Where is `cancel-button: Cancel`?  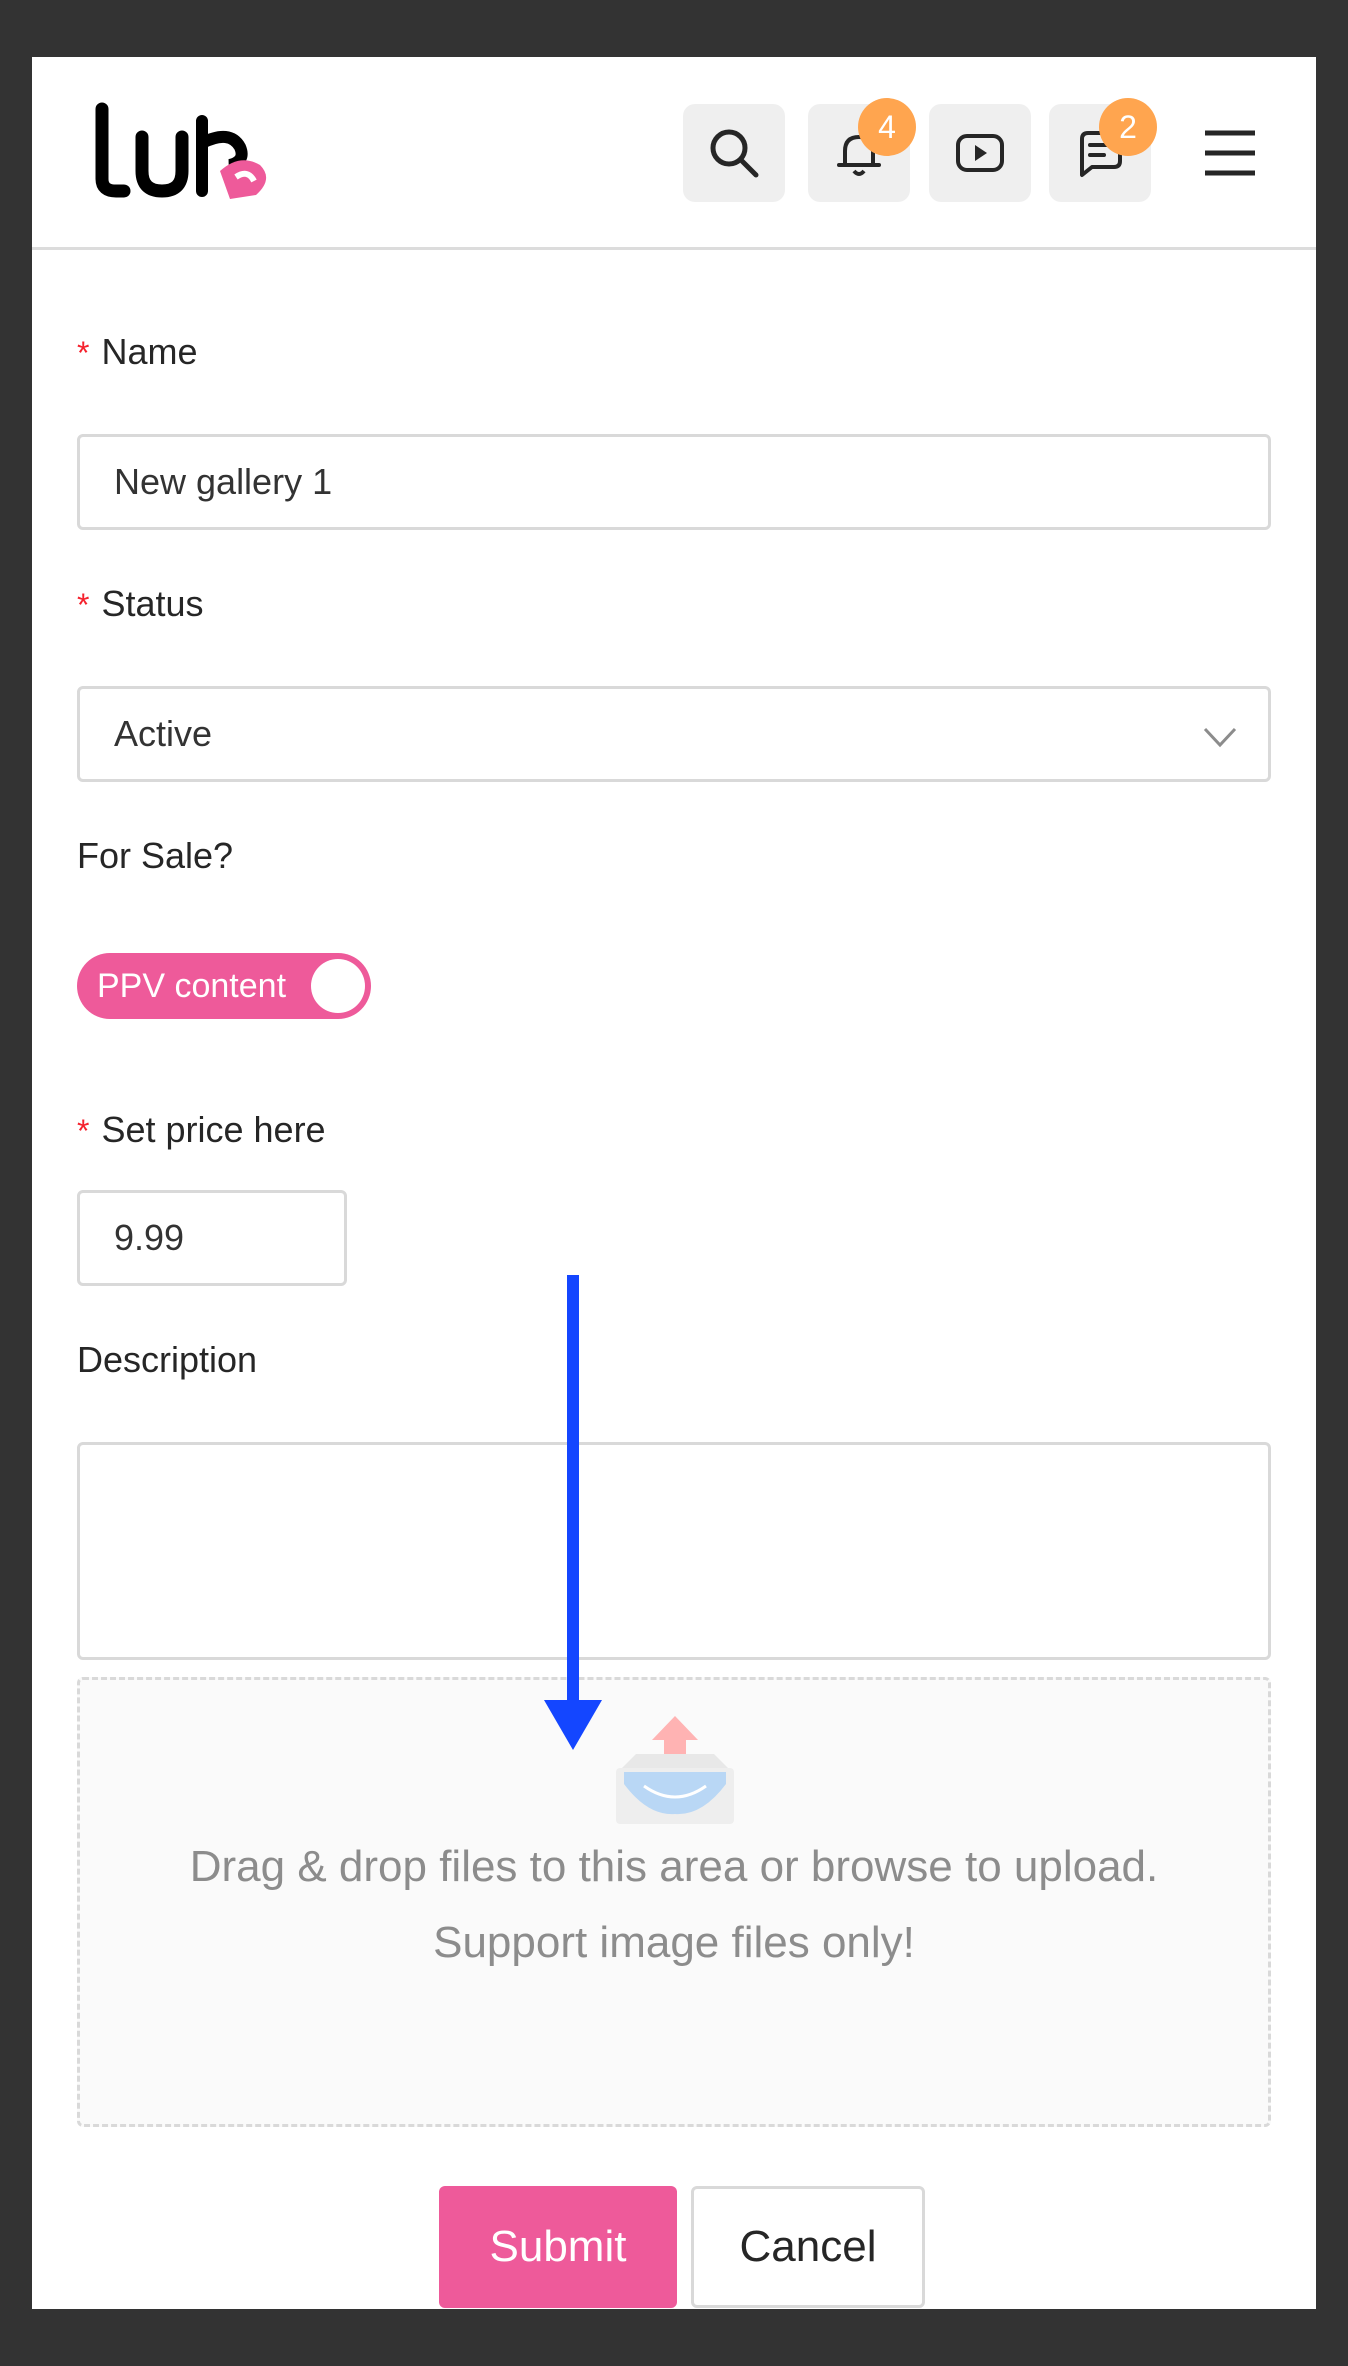 cancel-button: Cancel is located at coordinates (808, 2247).